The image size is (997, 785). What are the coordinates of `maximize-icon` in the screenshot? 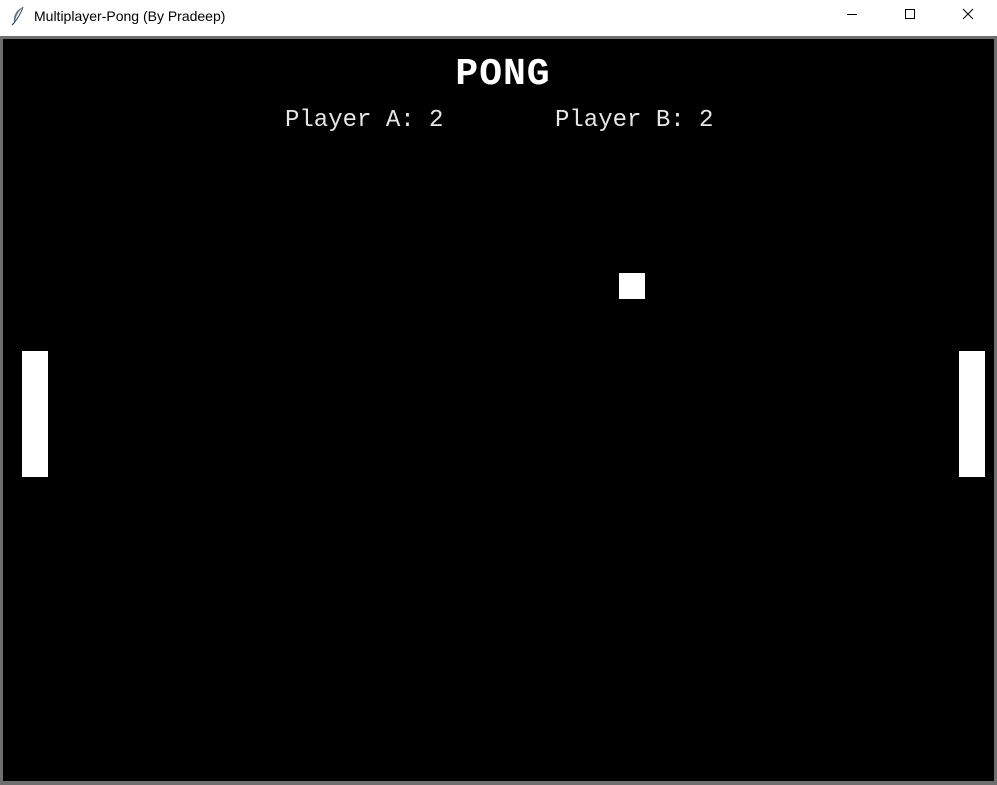 It's located at (910, 16).